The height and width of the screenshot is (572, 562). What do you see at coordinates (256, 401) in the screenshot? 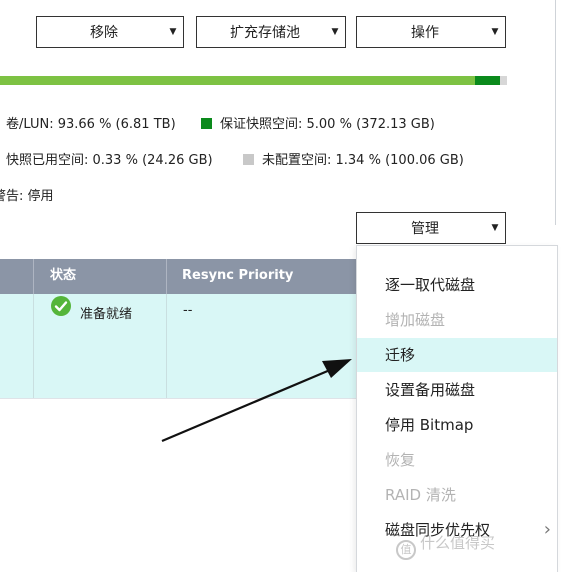
I see `annotation-arrow` at bounding box center [256, 401].